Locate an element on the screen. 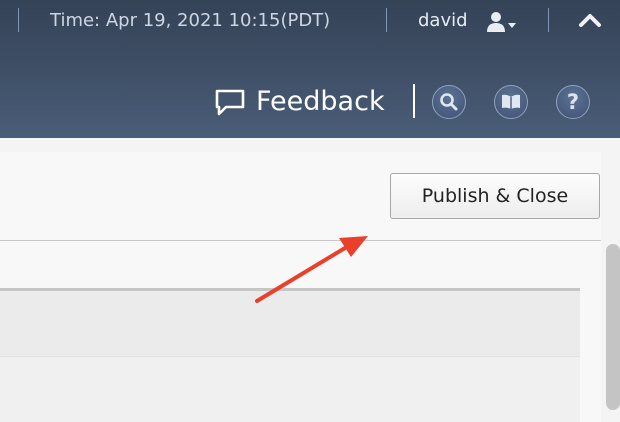 This screenshot has width=620, height=422. toolbar-divider is located at coordinates (300, 240).